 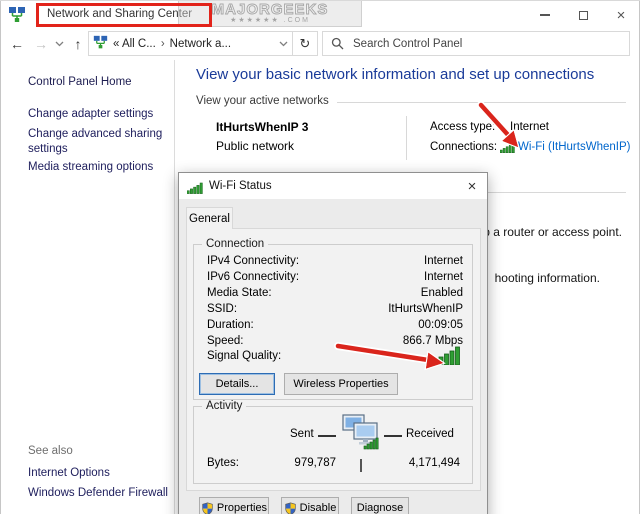 I want to click on back-button: ←, so click(x=17, y=44).